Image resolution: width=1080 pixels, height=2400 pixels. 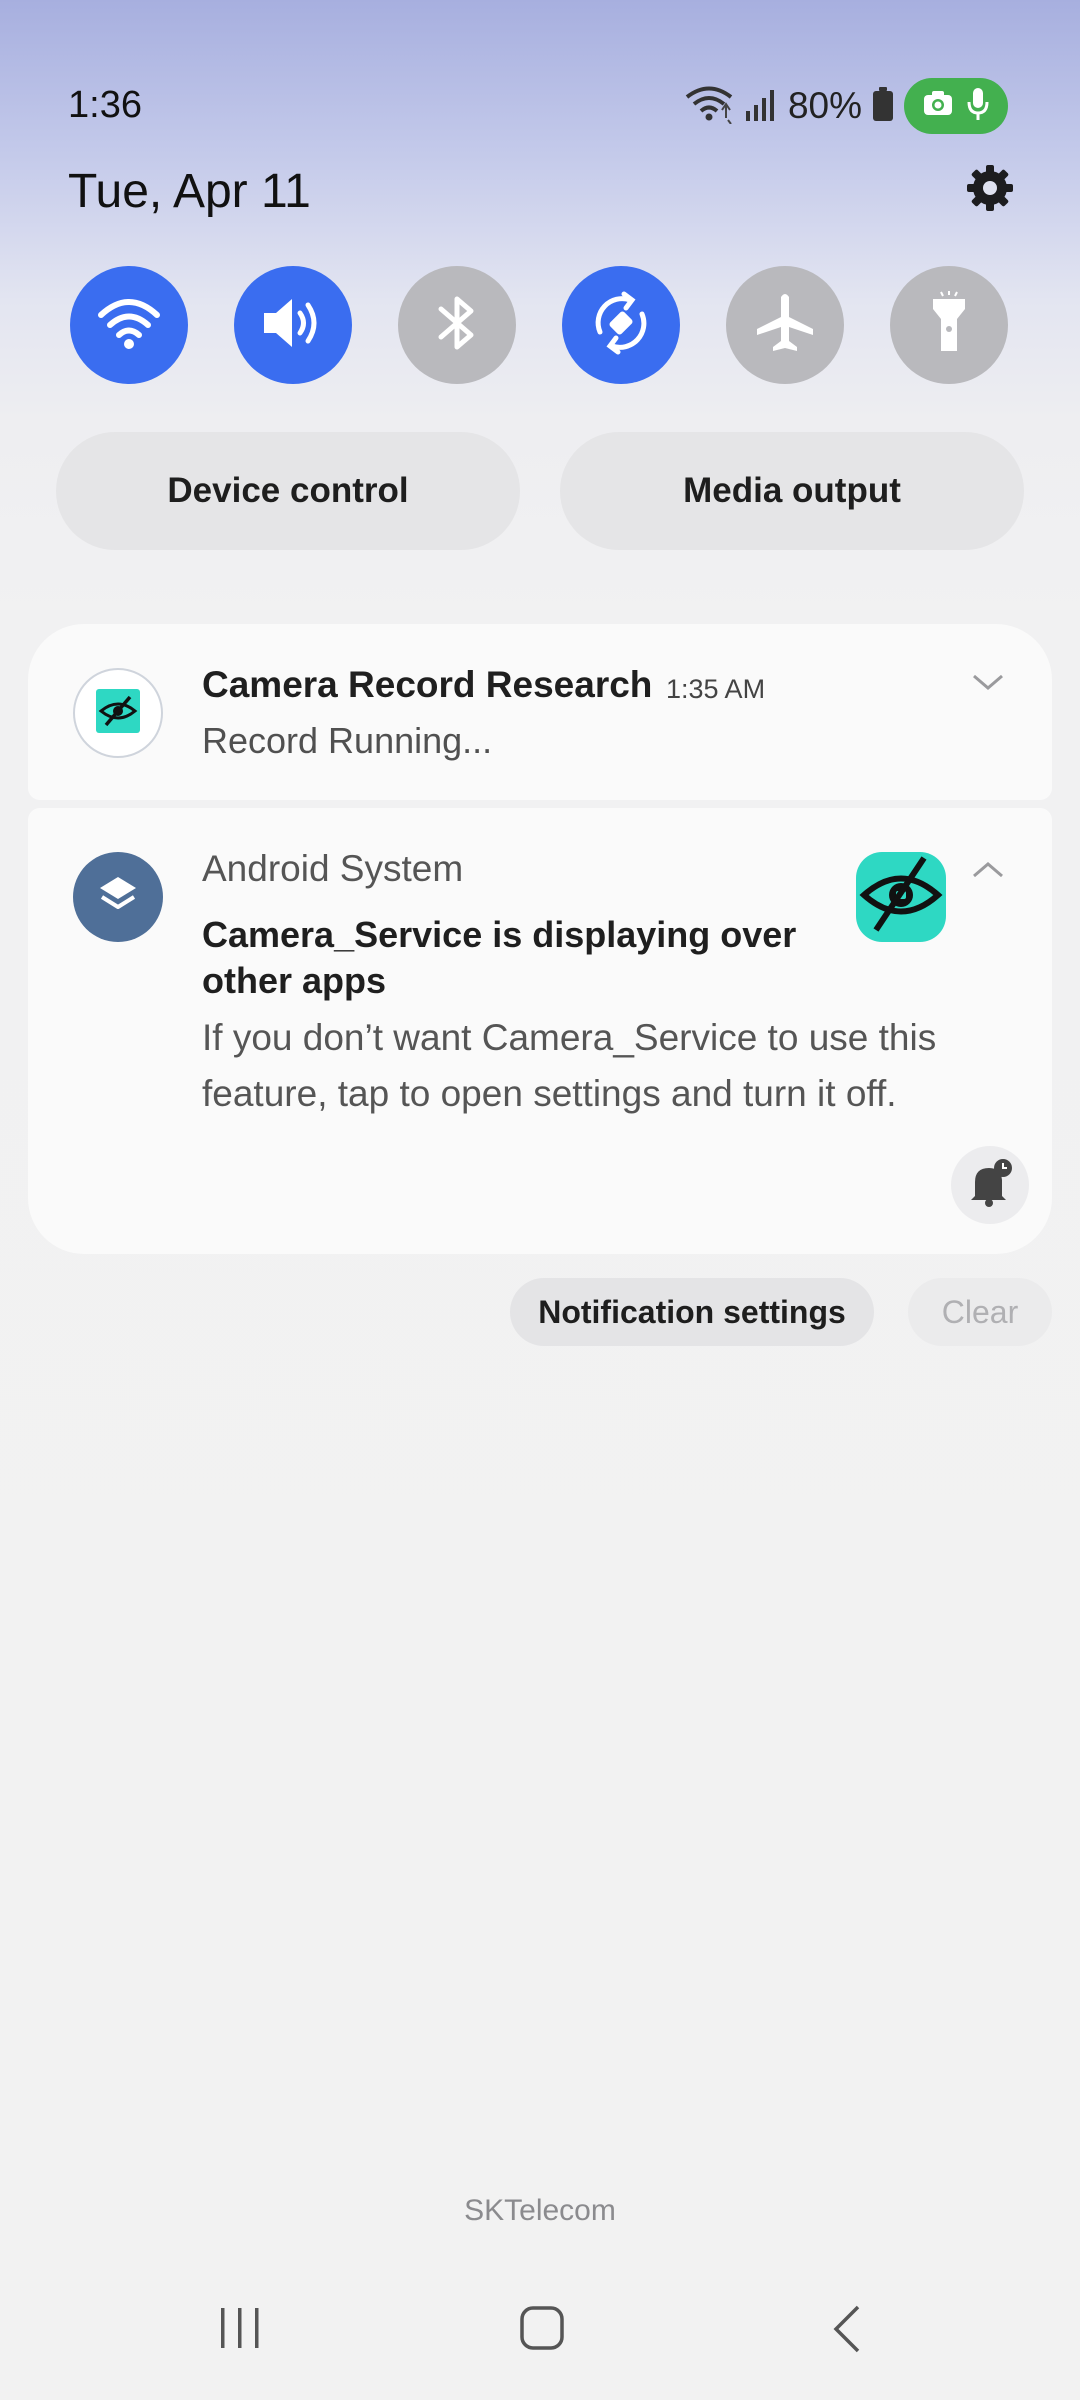 What do you see at coordinates (189, 191) in the screenshot?
I see `date-label: Tue, Apr 11` at bounding box center [189, 191].